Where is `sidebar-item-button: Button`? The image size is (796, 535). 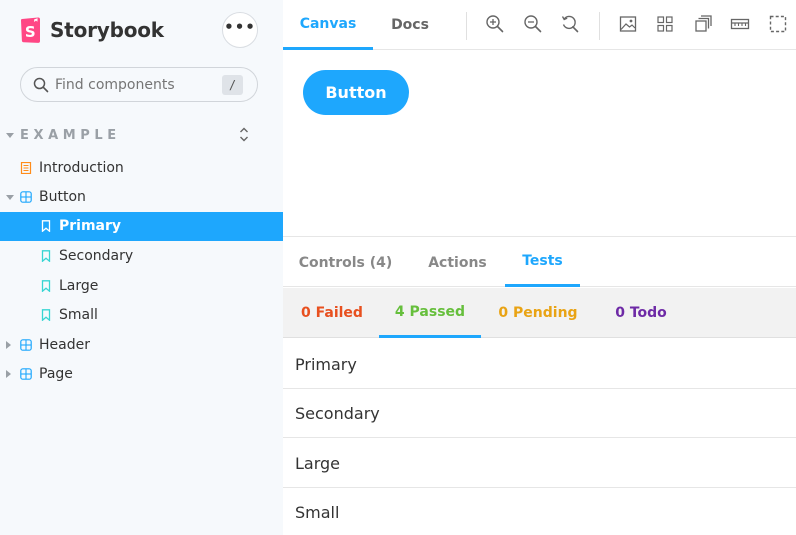
sidebar-item-button: Button is located at coordinates (141, 197).